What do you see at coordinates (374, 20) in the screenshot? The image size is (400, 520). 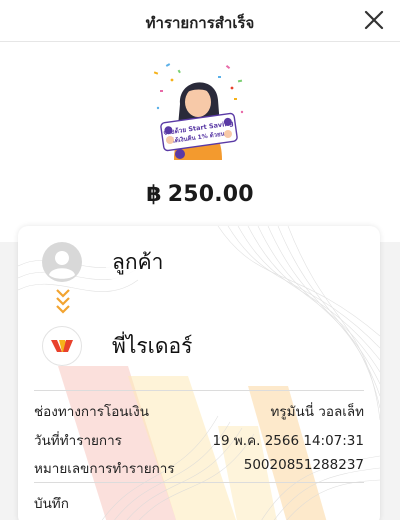 I see `close-icon` at bounding box center [374, 20].